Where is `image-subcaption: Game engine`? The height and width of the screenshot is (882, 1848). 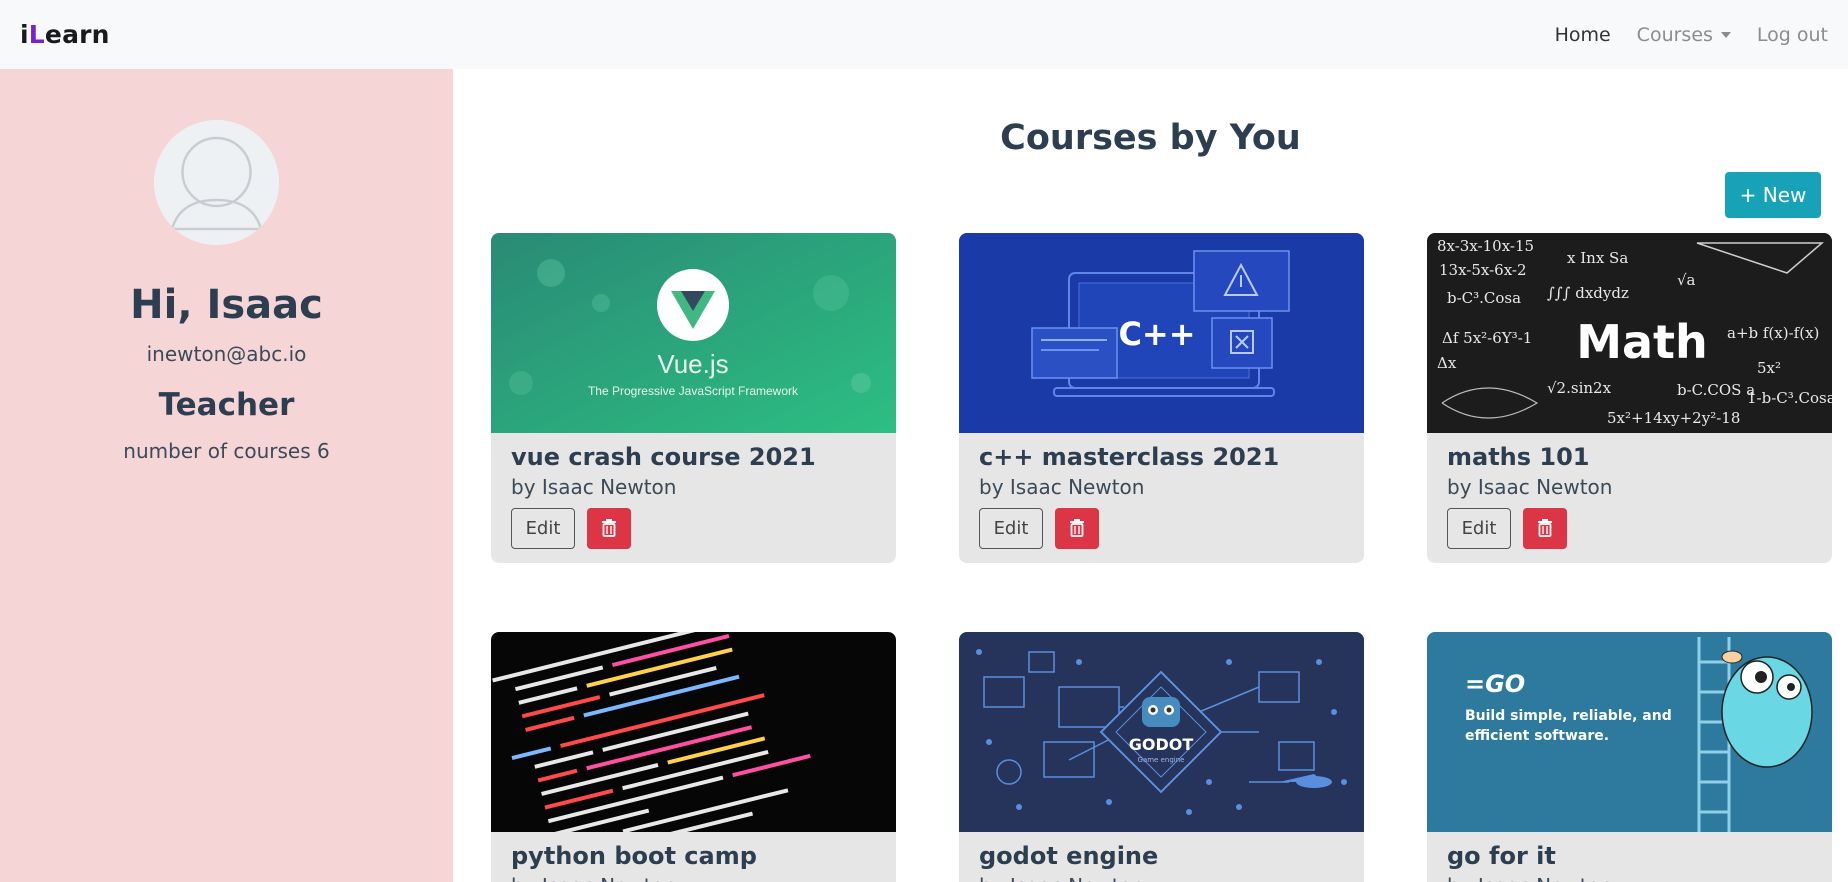 image-subcaption: Game engine is located at coordinates (1161, 760).